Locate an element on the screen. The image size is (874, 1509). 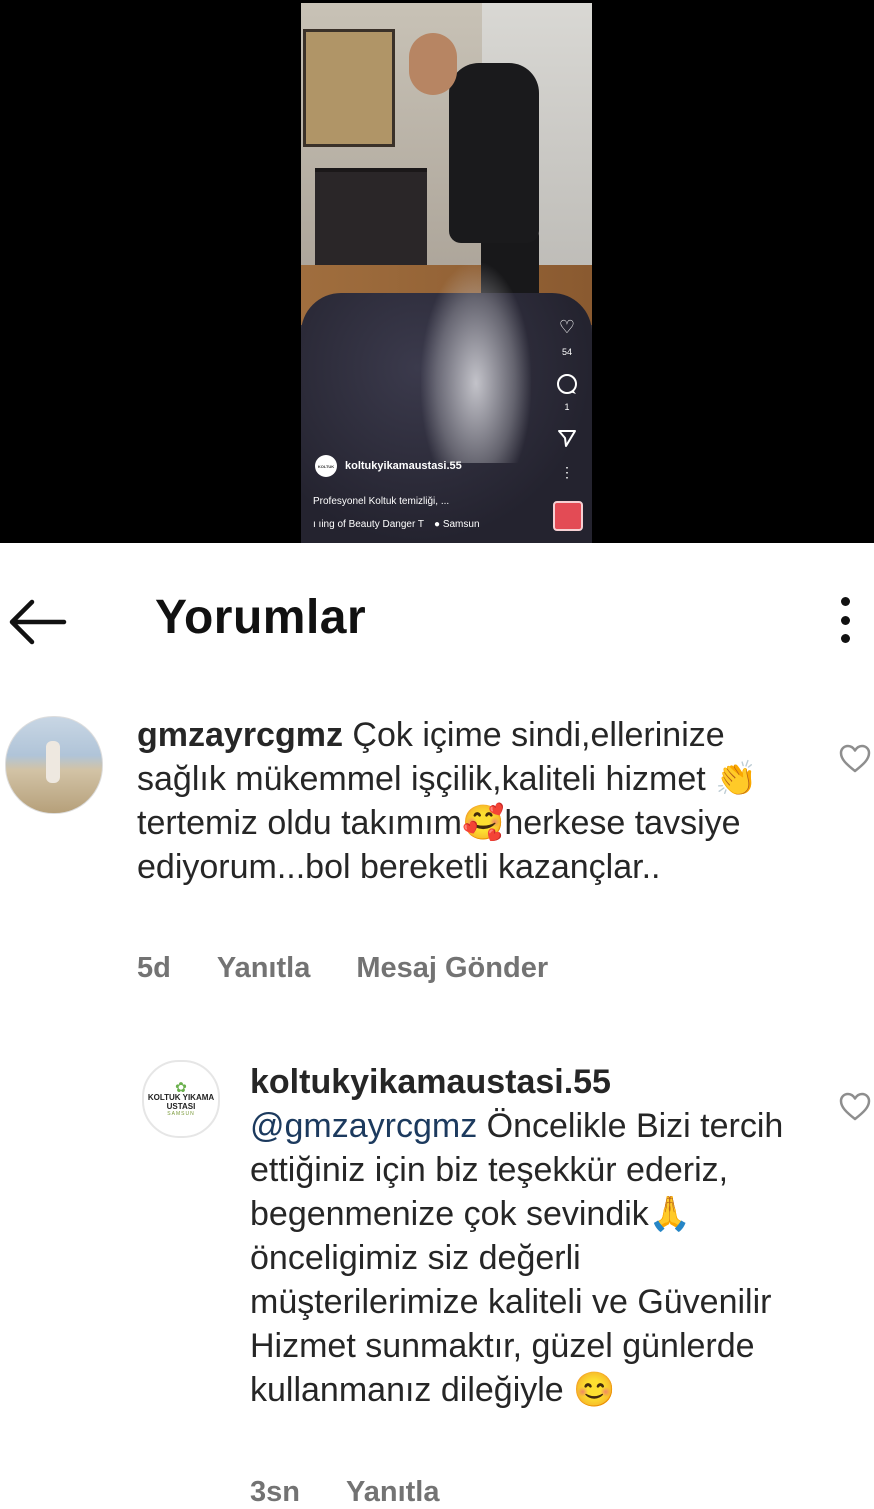
reply-like-button is located at coordinates (855, 1107).